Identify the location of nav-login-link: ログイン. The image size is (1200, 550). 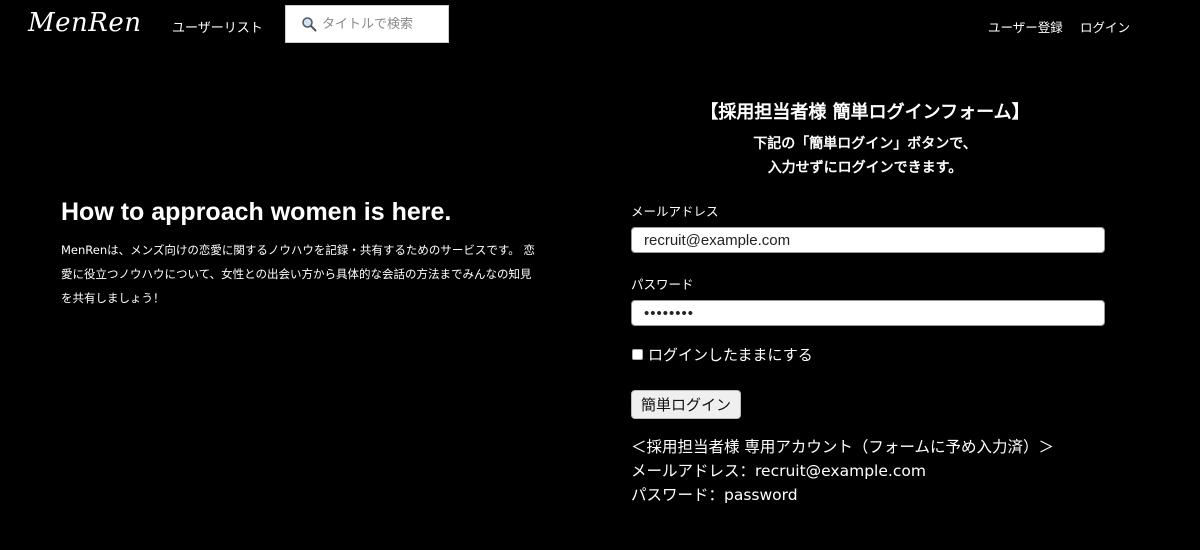
(1105, 26).